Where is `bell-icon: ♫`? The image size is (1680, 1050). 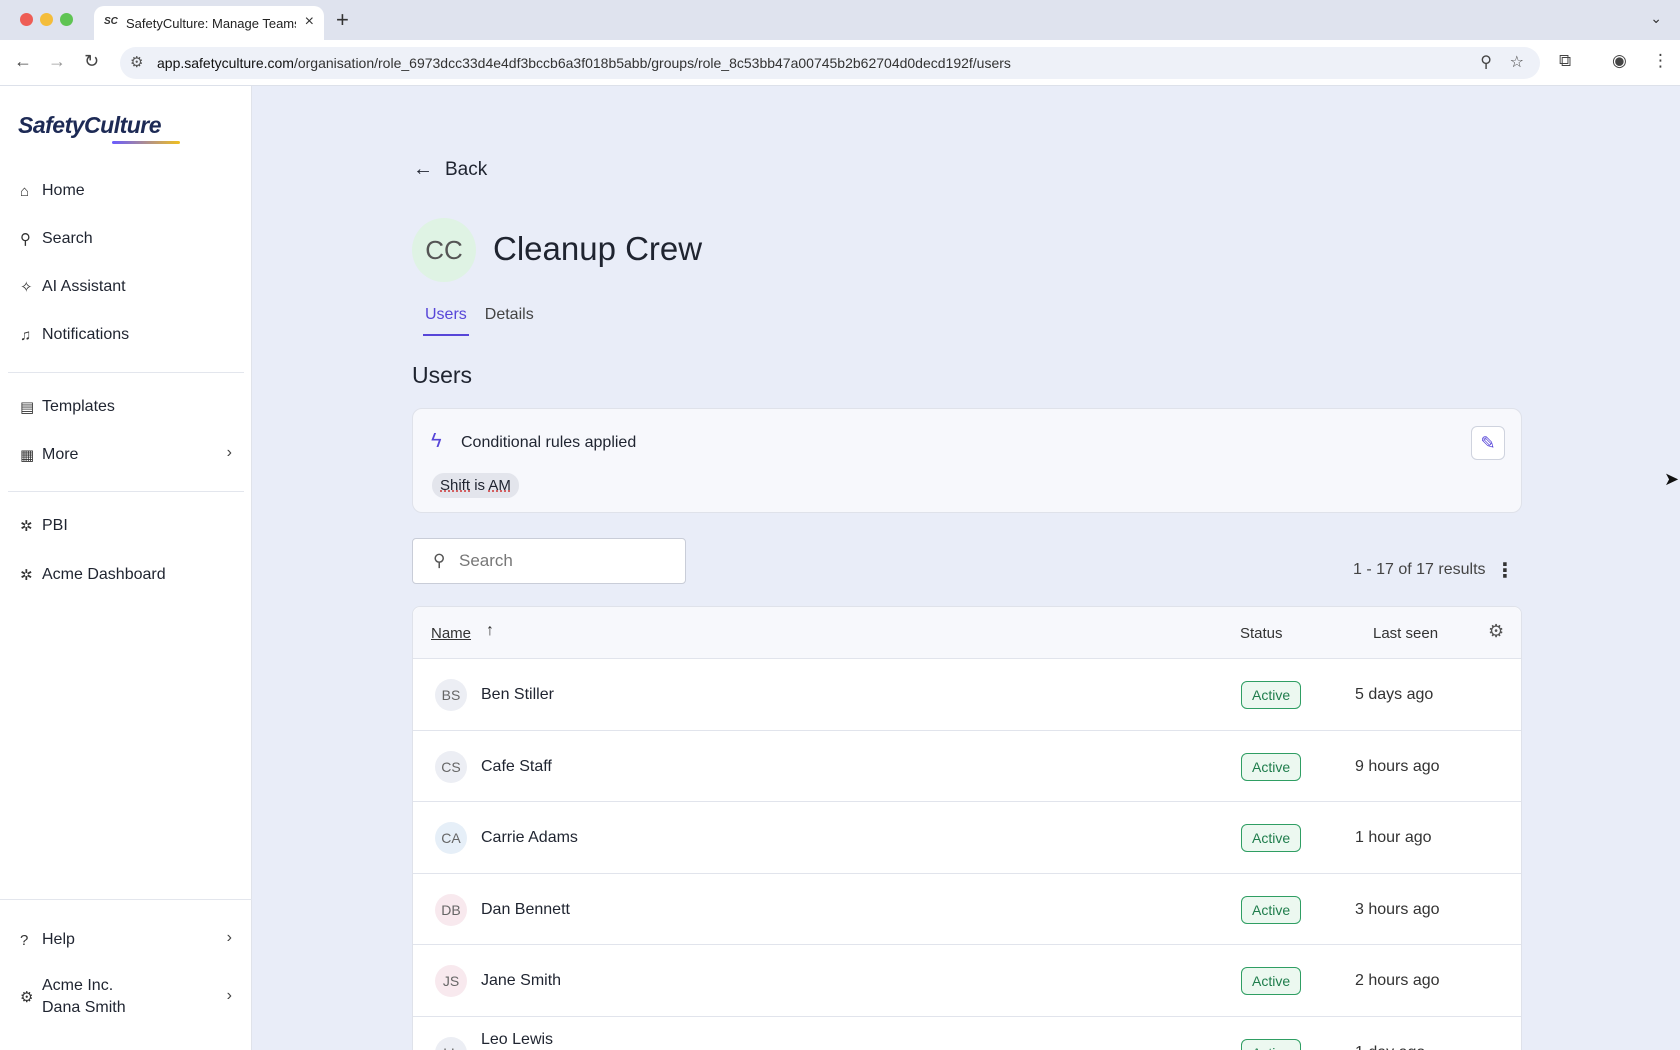 bell-icon: ♫ is located at coordinates (26, 335).